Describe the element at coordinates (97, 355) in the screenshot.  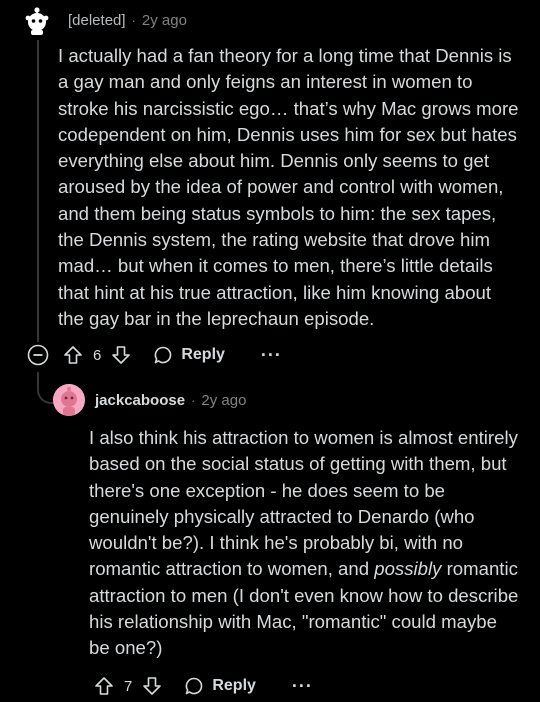
I see `vote-count: 6` at that location.